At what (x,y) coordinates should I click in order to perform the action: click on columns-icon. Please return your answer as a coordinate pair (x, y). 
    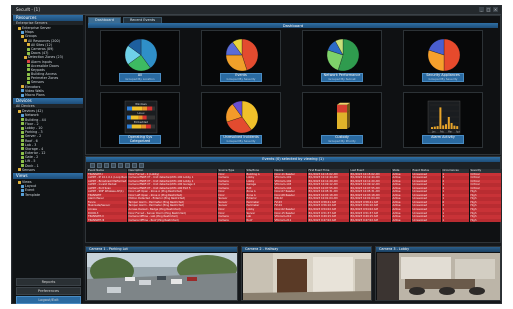
    Looking at the image, I should click on (141, 165).